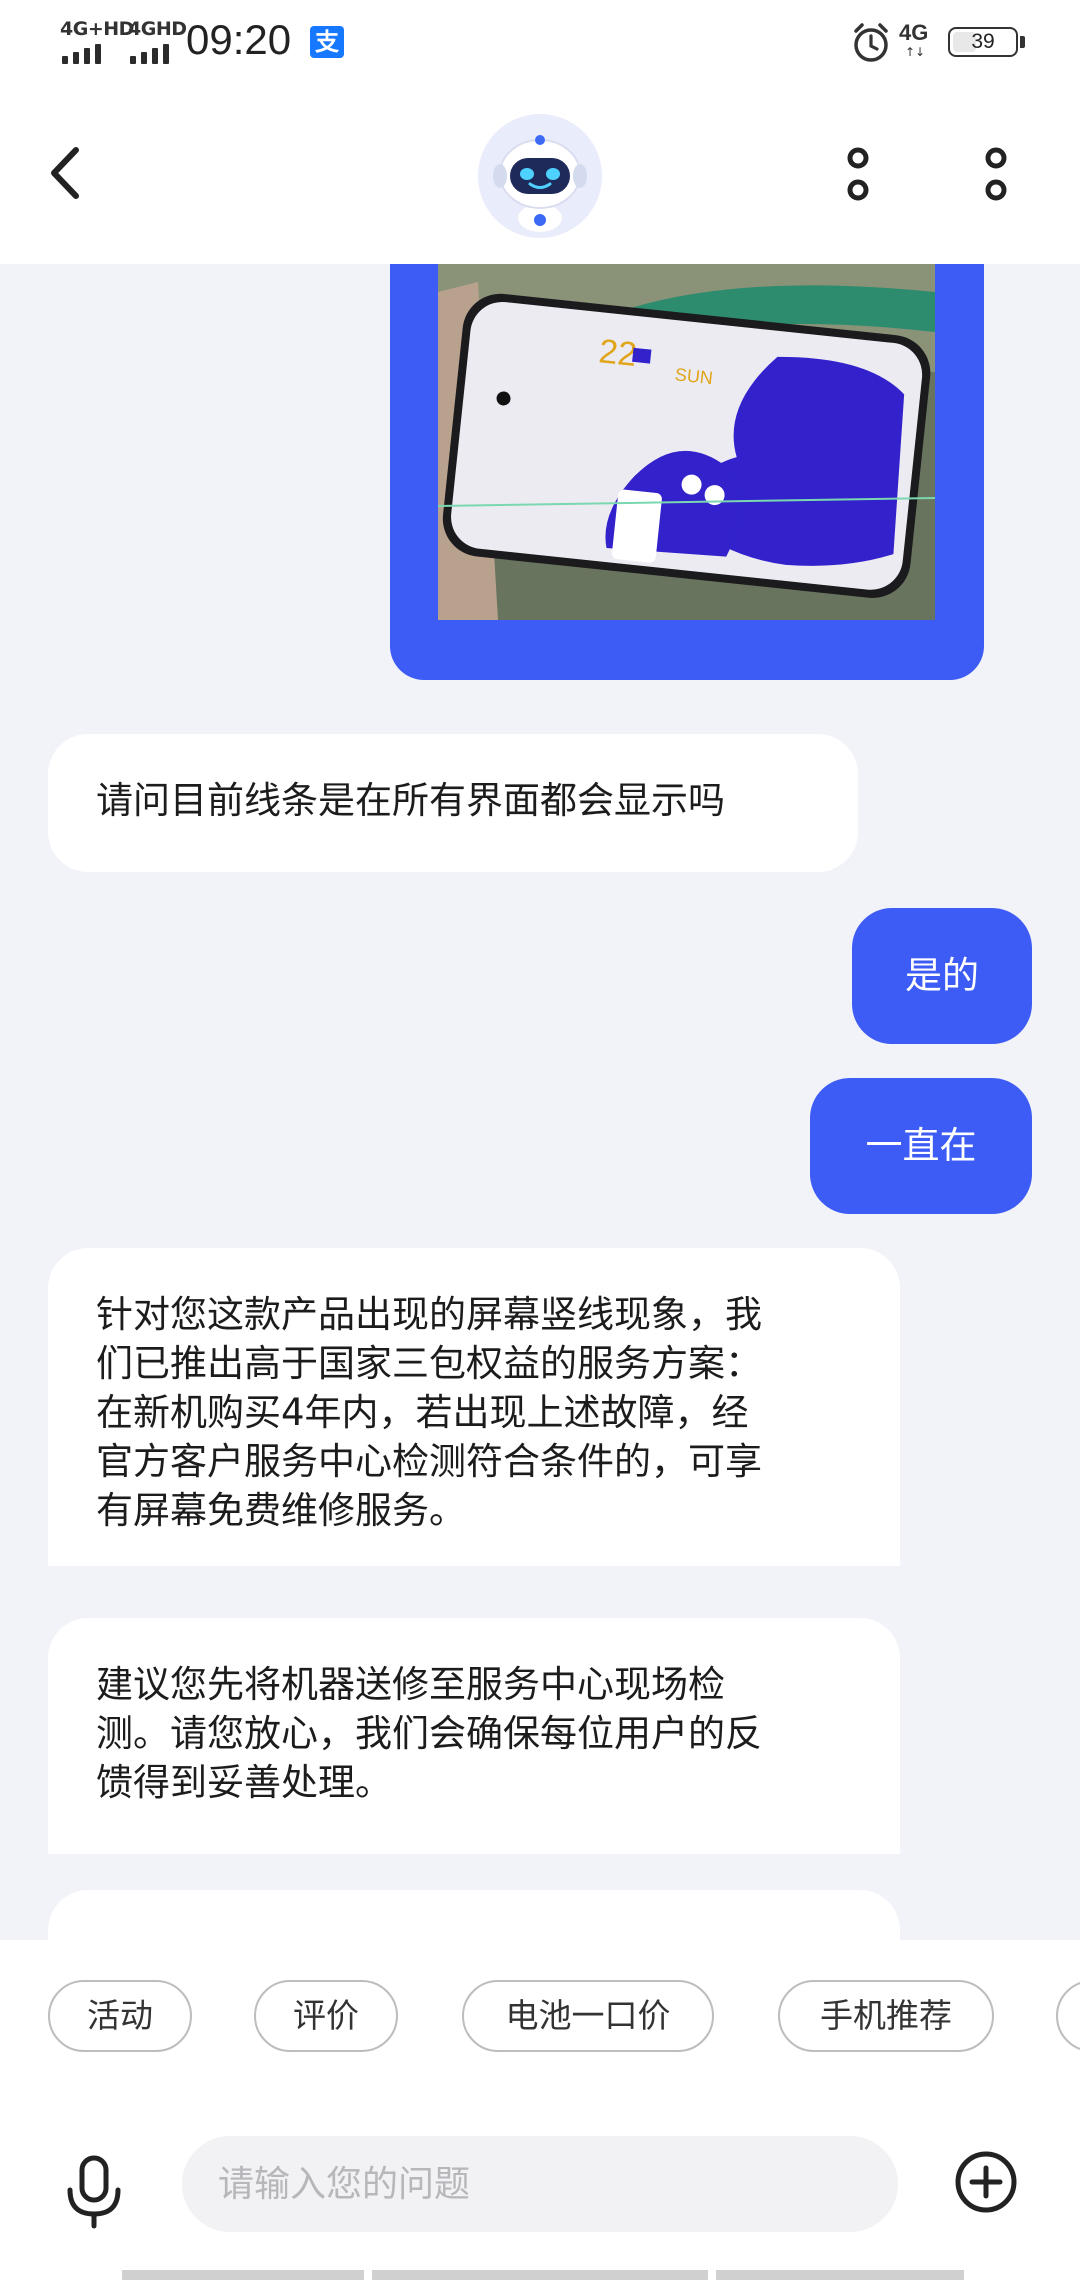 This screenshot has width=1080, height=2280. I want to click on chip-activity: 活动, so click(120, 2016).